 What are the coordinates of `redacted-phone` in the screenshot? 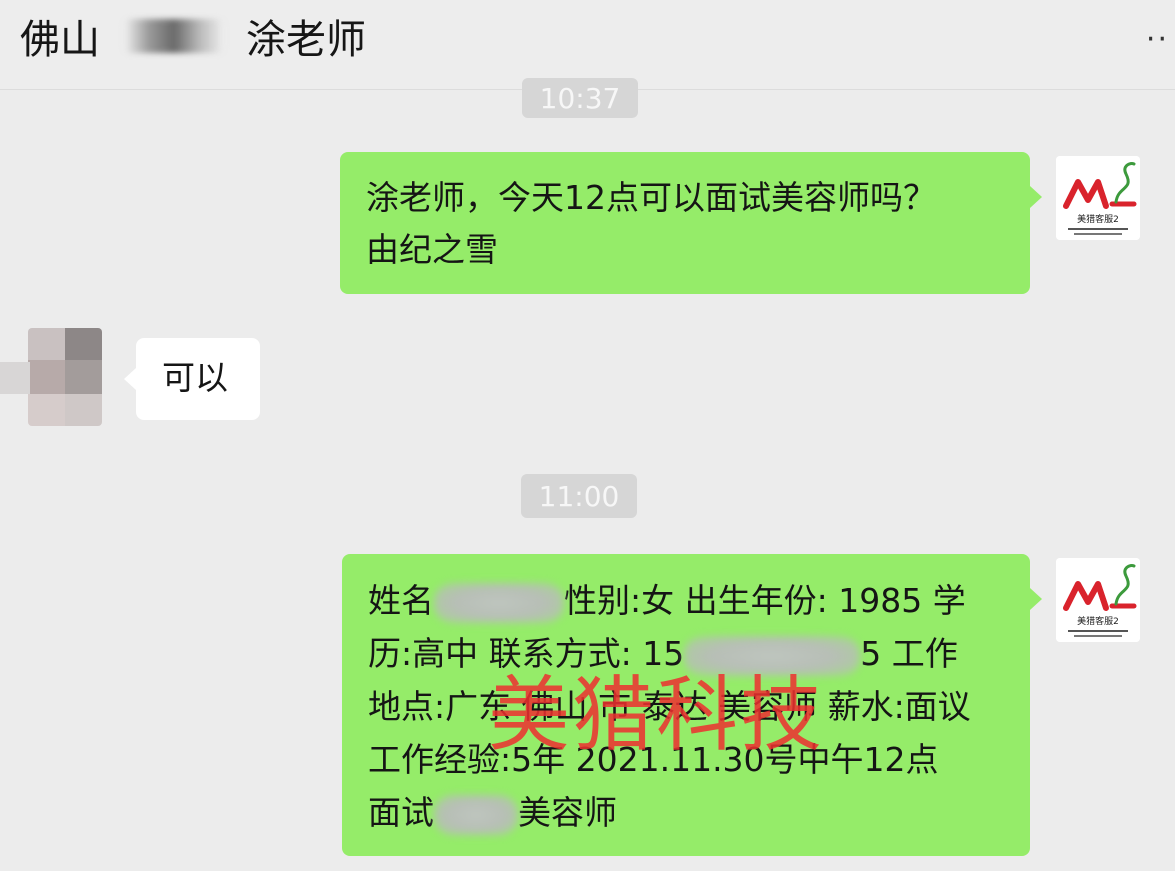 It's located at (772, 655).